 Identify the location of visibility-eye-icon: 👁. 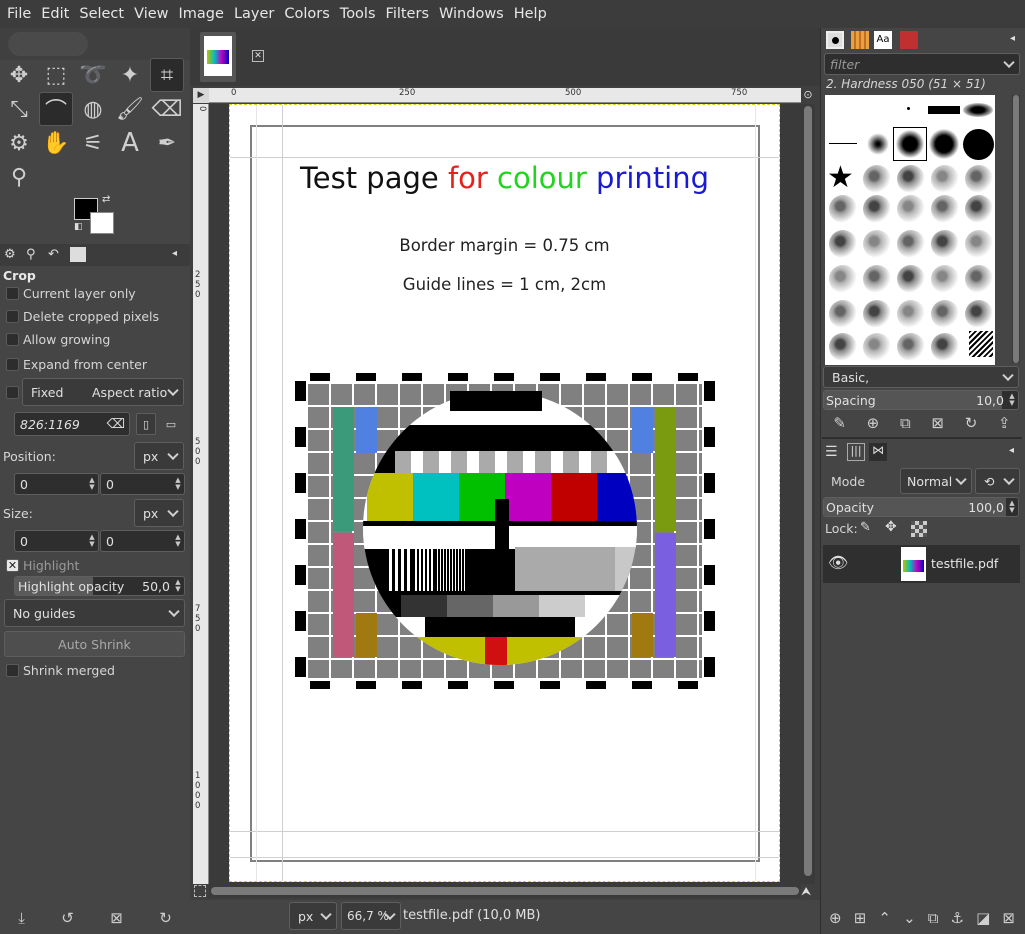
(838, 562).